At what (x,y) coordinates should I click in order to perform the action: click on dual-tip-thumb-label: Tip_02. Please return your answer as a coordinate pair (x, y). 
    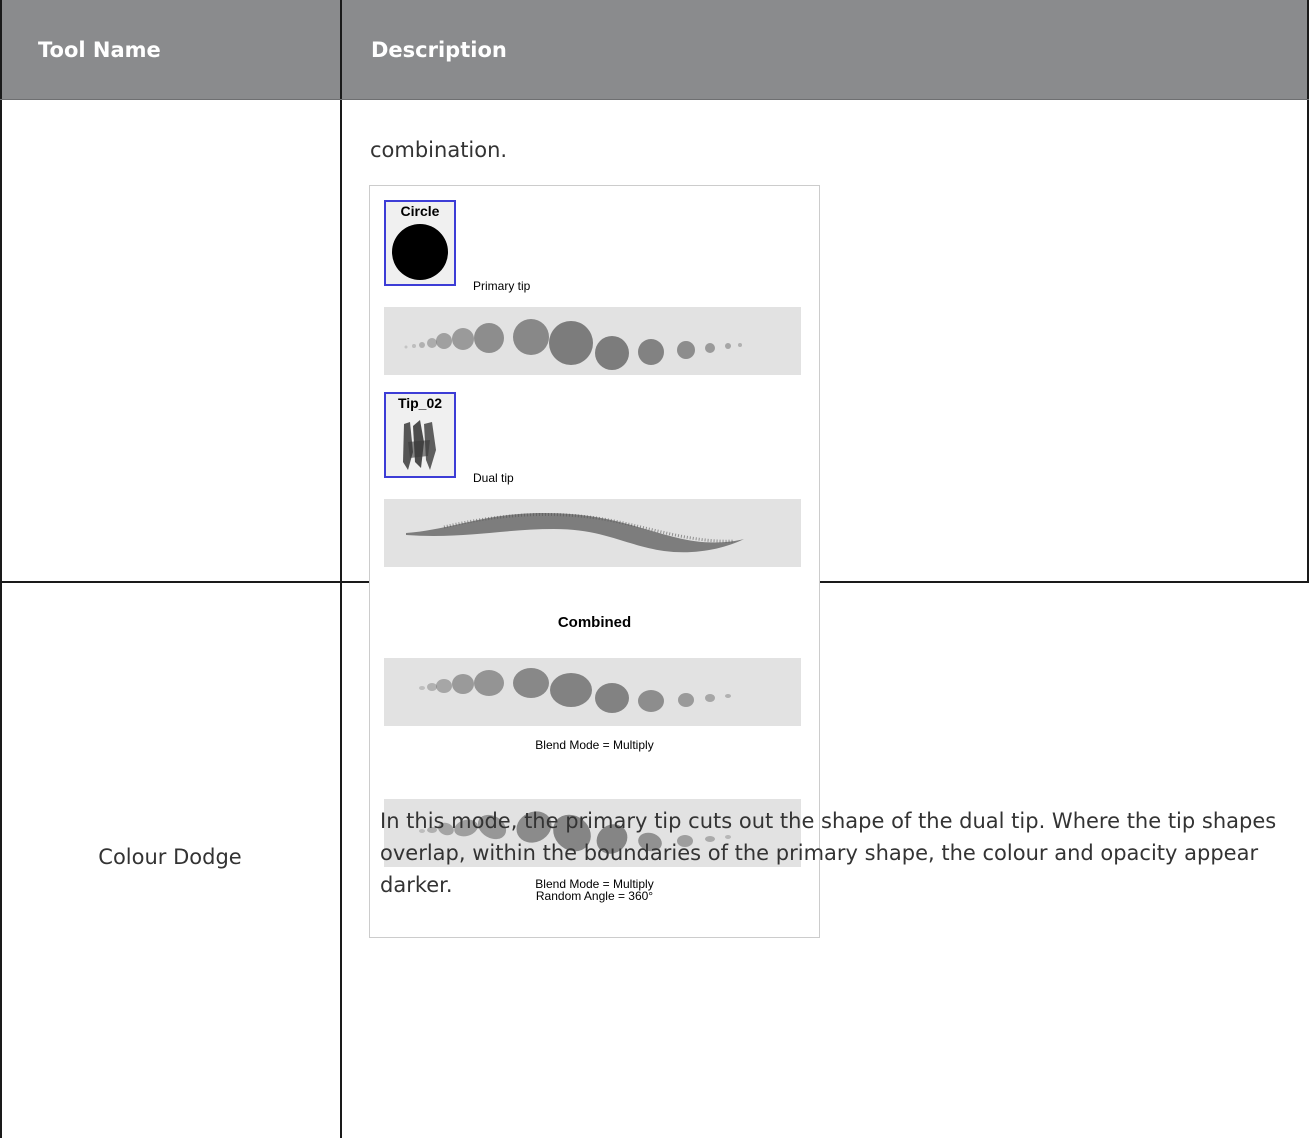
    Looking at the image, I should click on (420, 403).